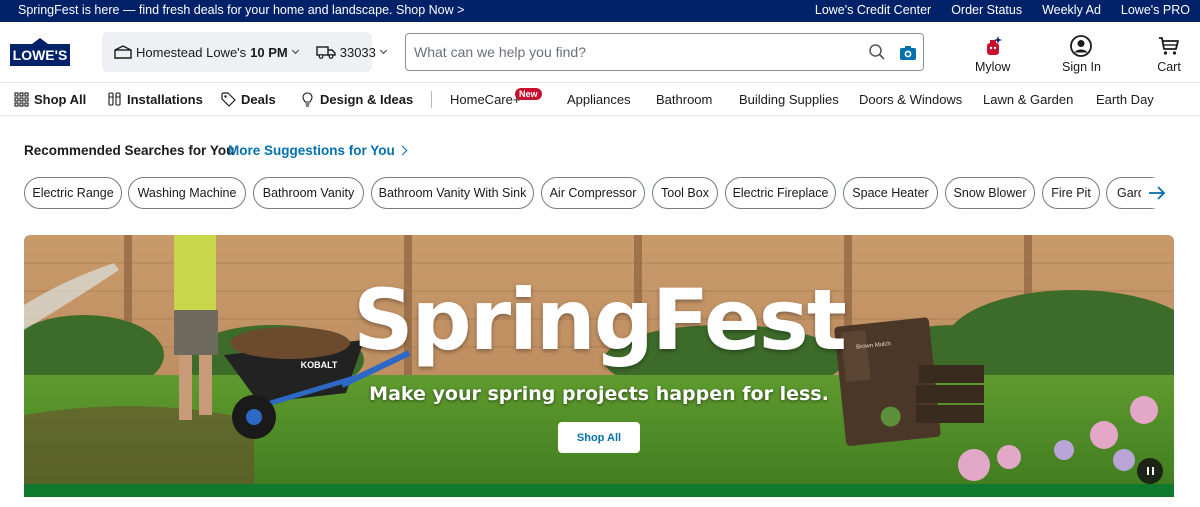 The image size is (1200, 507). Describe the element at coordinates (629, 52) in the screenshot. I see `search-input` at that location.